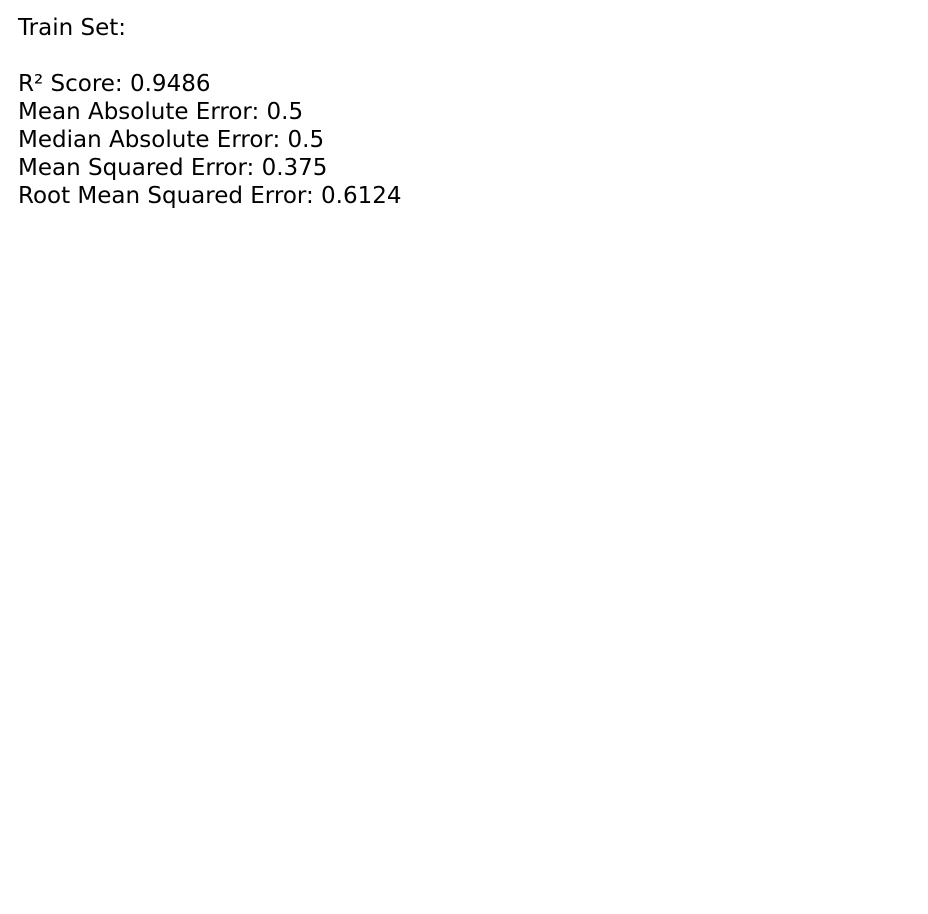 The height and width of the screenshot is (914, 928). Describe the element at coordinates (72, 28) in the screenshot. I see `section-title: Train Set:` at that location.